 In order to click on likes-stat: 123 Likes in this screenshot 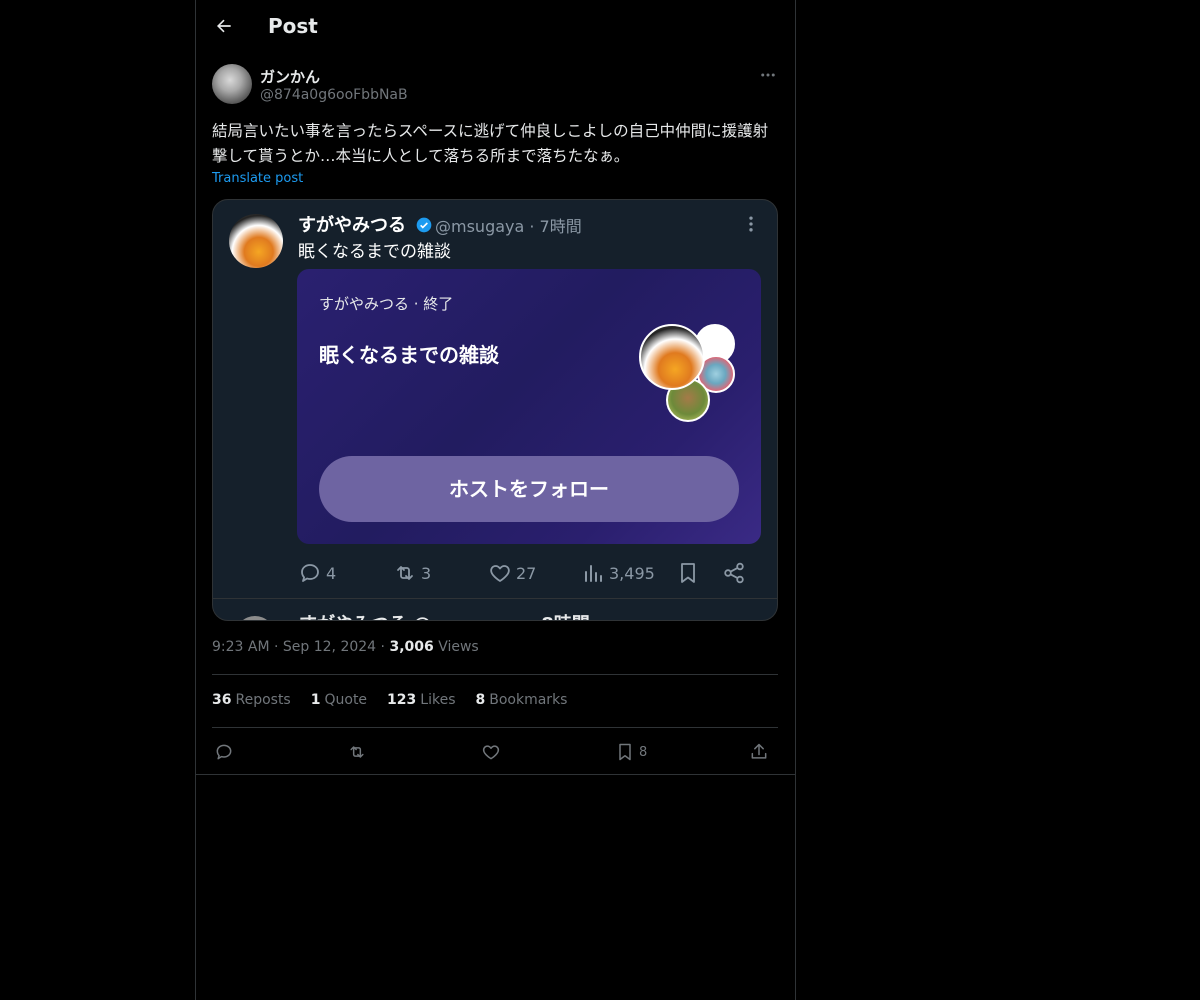, I will do `click(421, 700)`.